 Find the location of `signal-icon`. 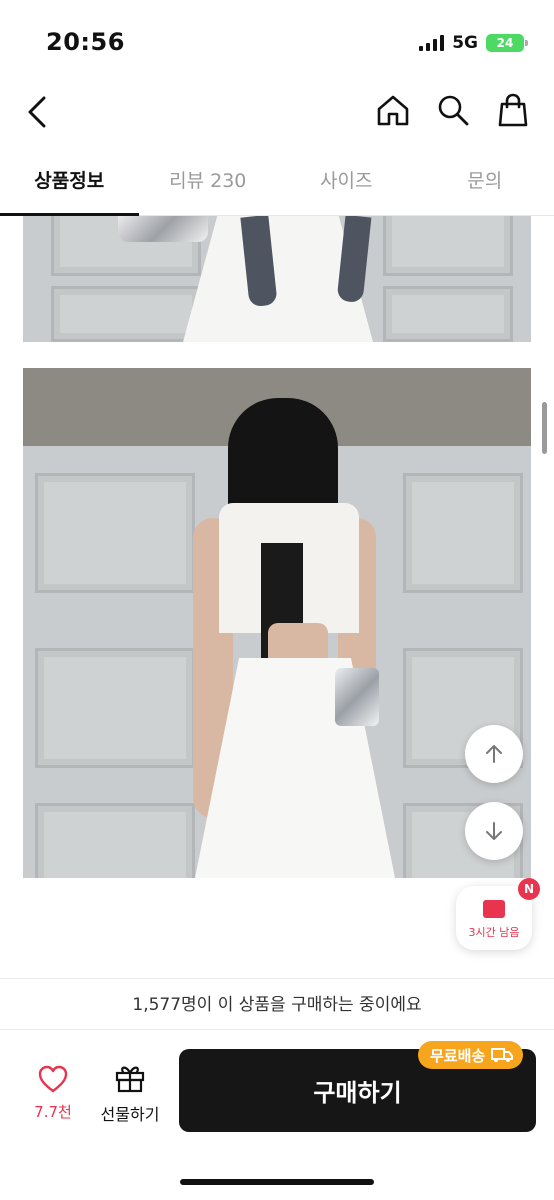

signal-icon is located at coordinates (432, 43).